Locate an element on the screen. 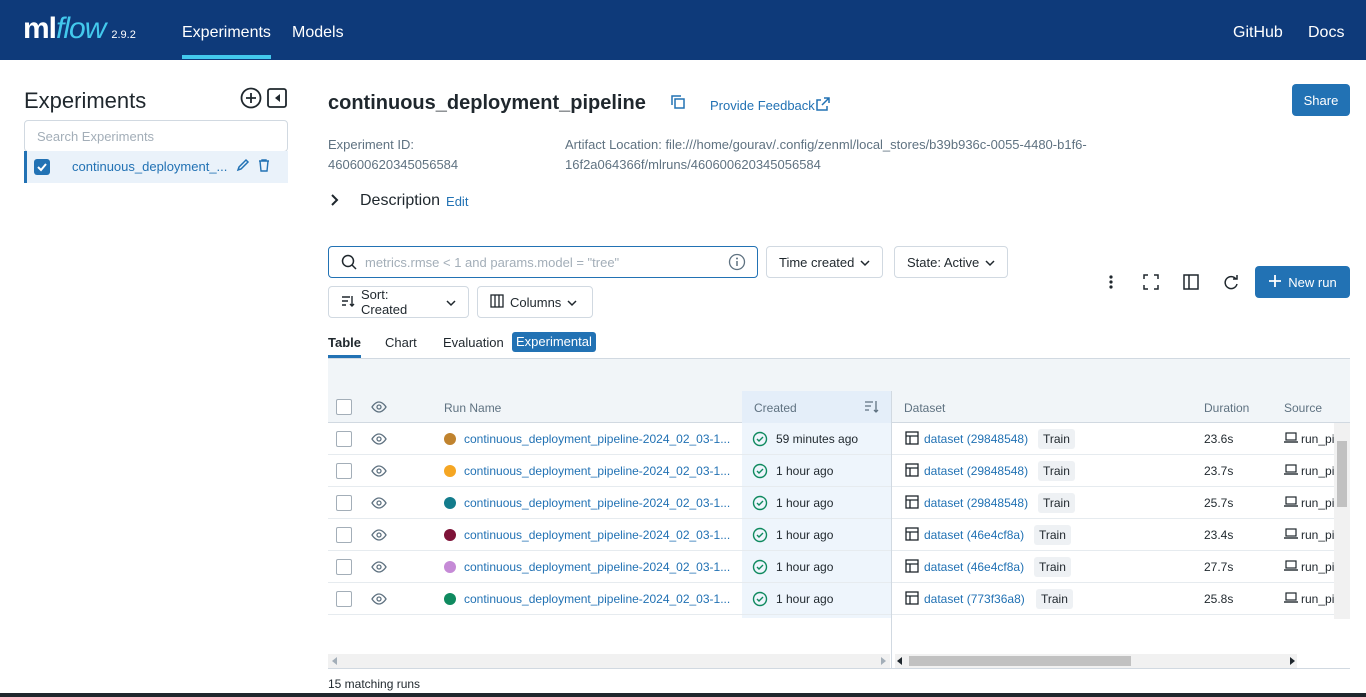  docs-link: Docs is located at coordinates (1326, 33).